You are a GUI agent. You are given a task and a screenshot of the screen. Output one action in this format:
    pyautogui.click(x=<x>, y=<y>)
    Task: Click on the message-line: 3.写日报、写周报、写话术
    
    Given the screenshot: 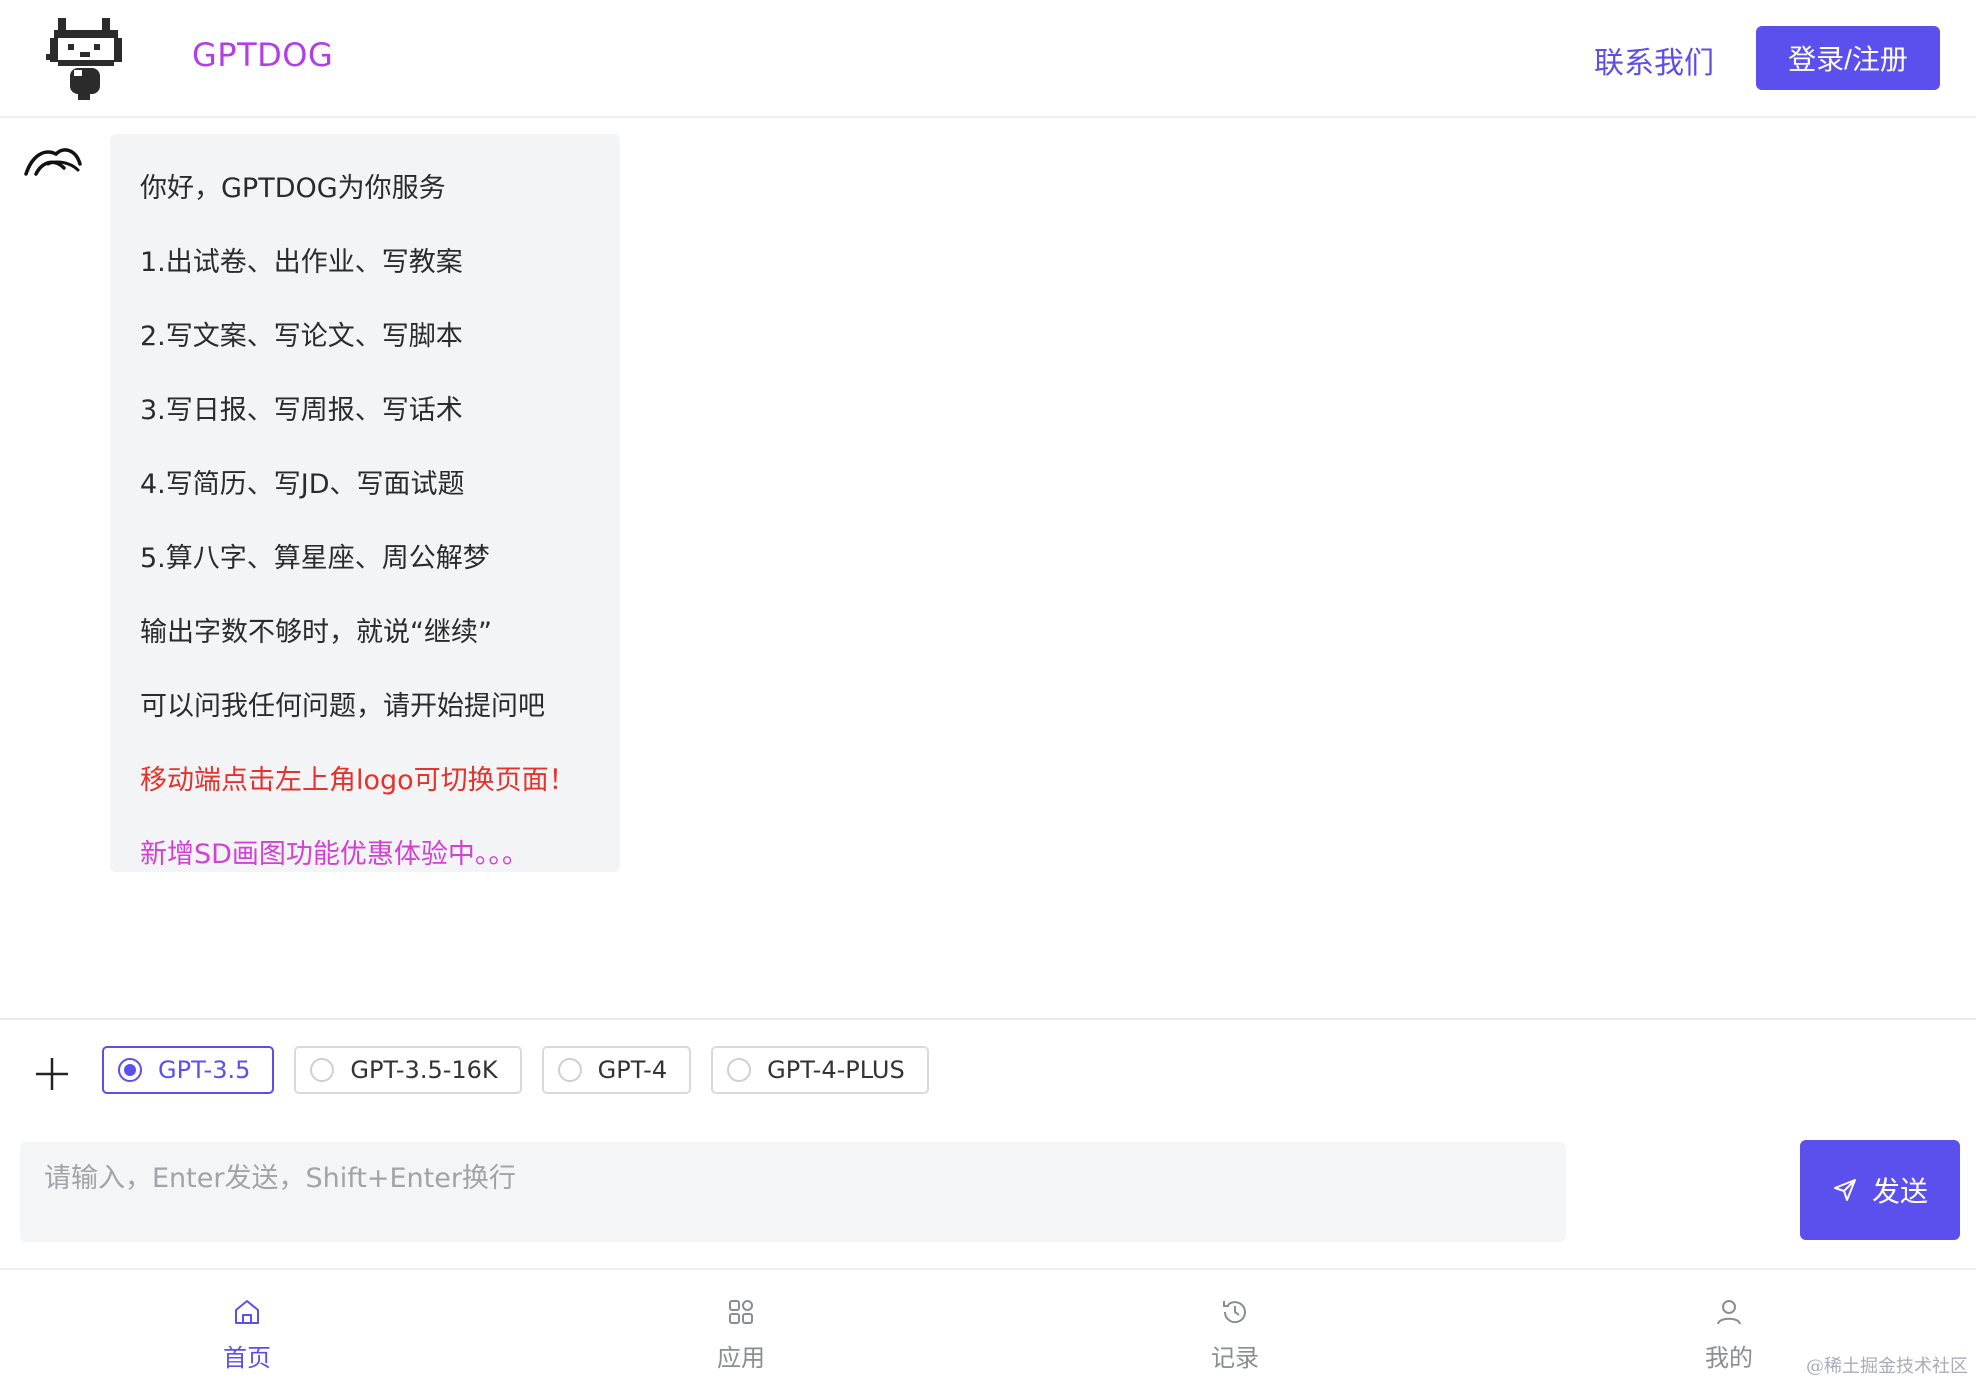 What is the action you would take?
    pyautogui.click(x=301, y=410)
    